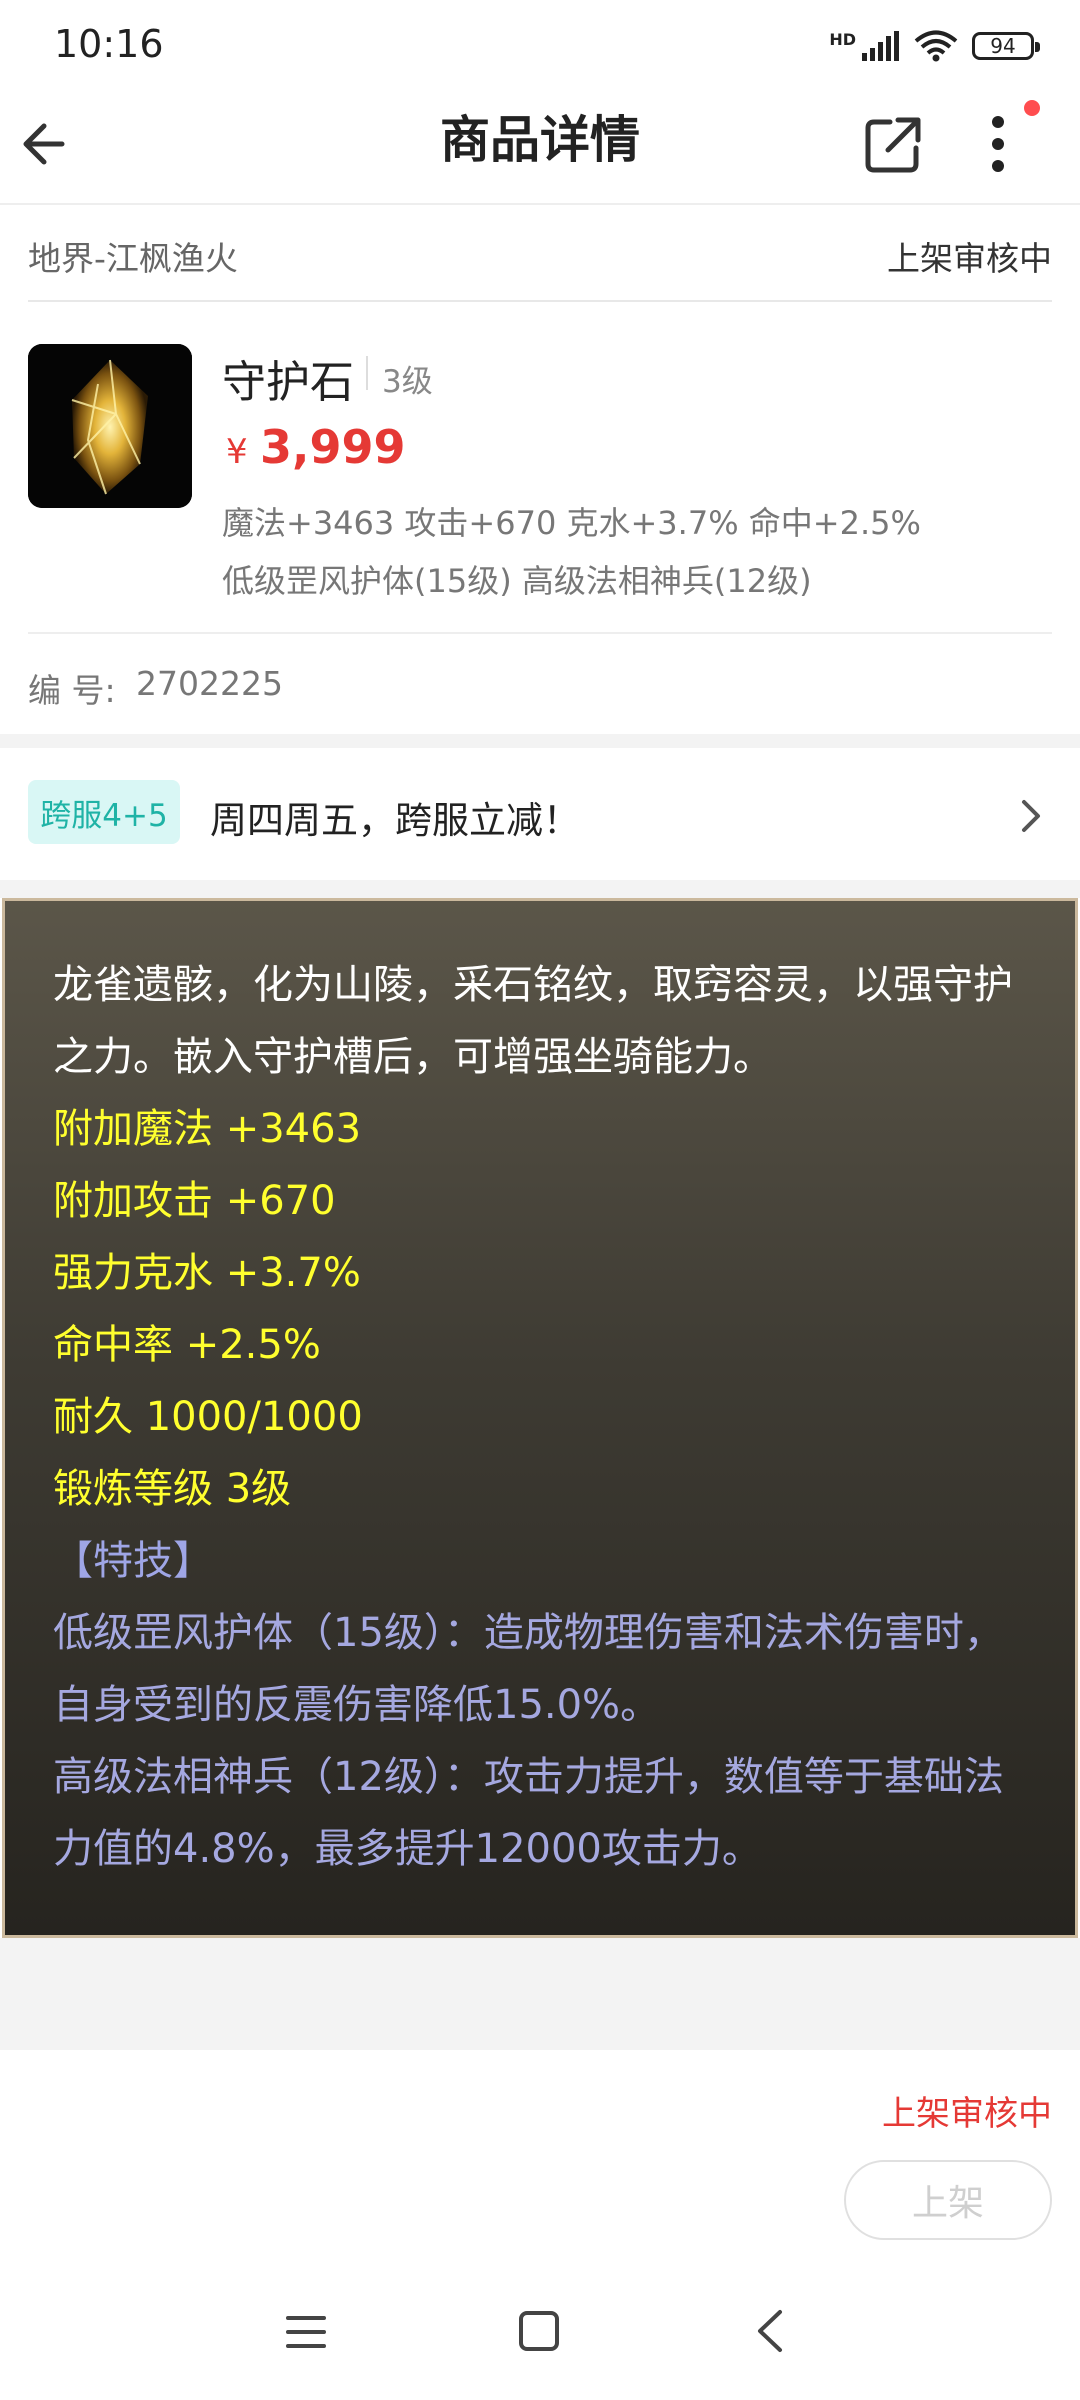 The height and width of the screenshot is (2400, 1080). What do you see at coordinates (571, 523) in the screenshot?
I see `product-attributes: 魔法+3463 攻击+670 克水+3.7% 命中+2.5%` at bounding box center [571, 523].